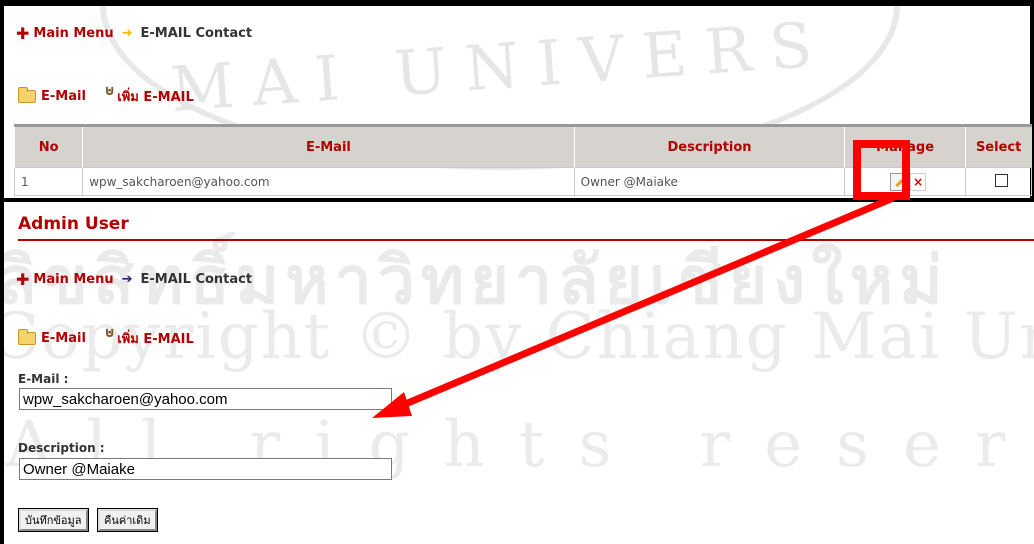  Describe the element at coordinates (127, 279) in the screenshot. I see `arrow-right-icon: ➔` at that location.